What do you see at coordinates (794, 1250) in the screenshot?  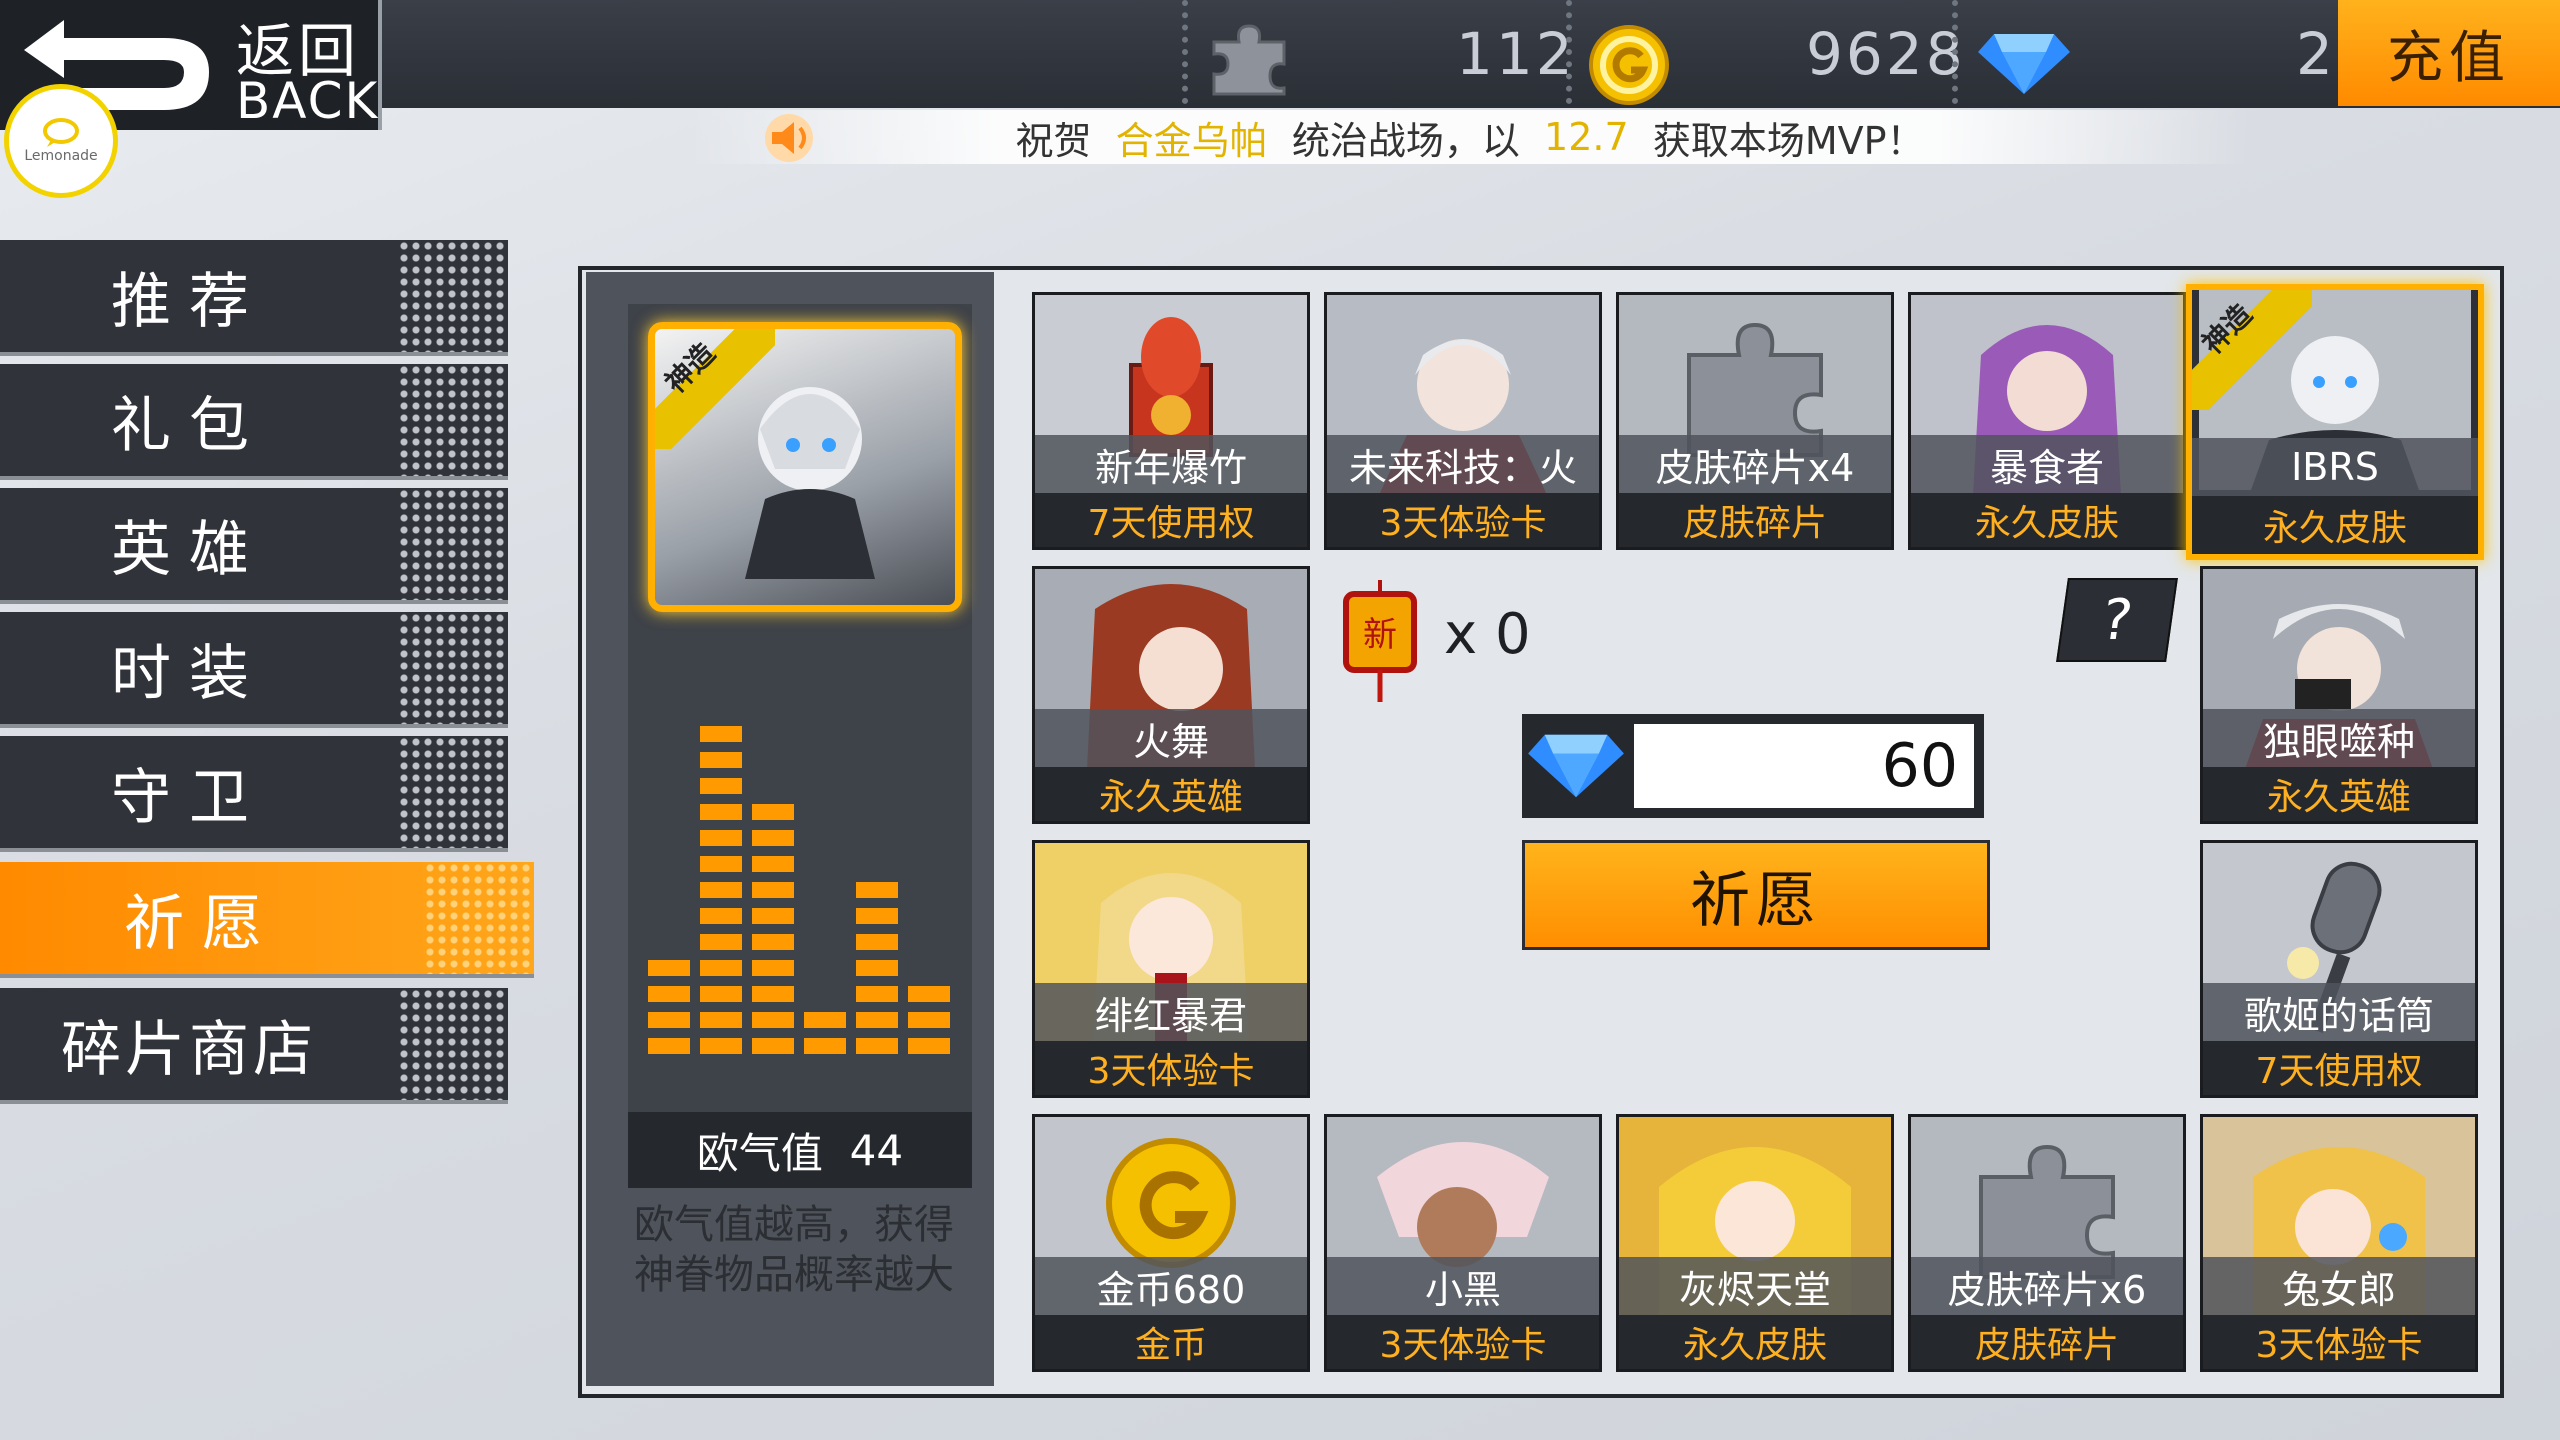 I see `luck-description: 欧气值越高，获得 神眷物品概率越大` at bounding box center [794, 1250].